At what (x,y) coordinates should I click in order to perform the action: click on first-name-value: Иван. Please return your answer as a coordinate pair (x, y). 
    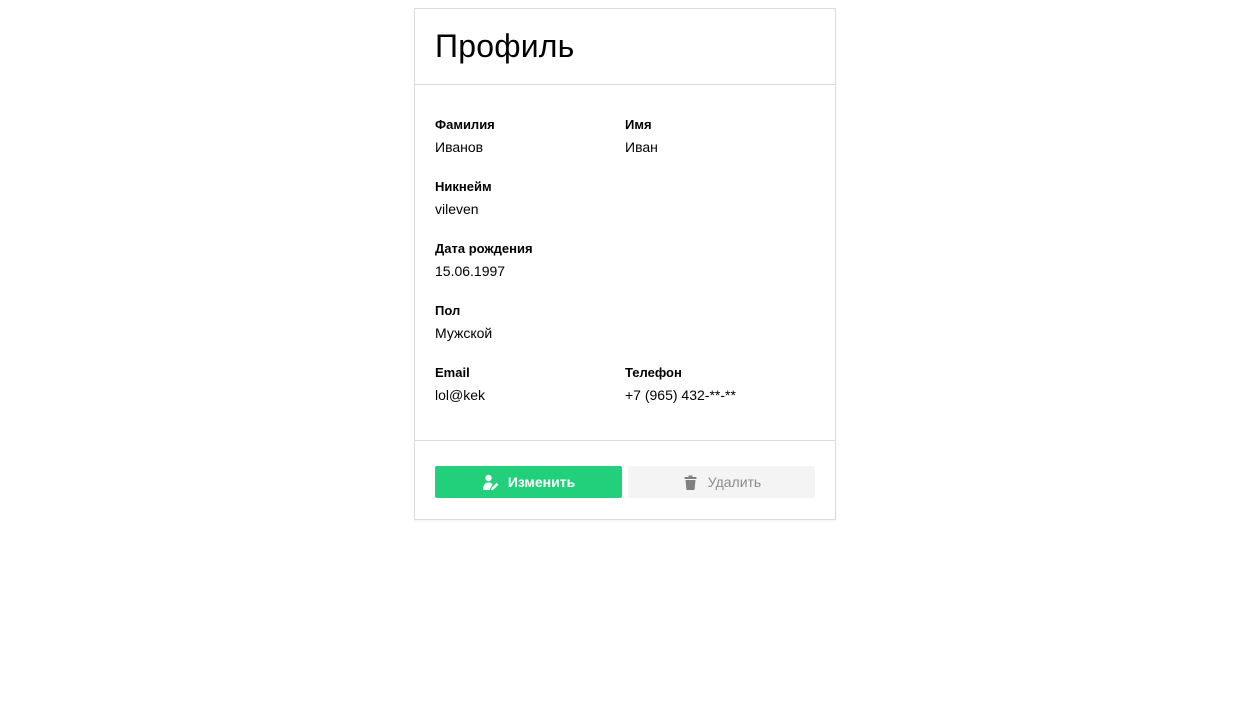
    Looking at the image, I should click on (641, 147).